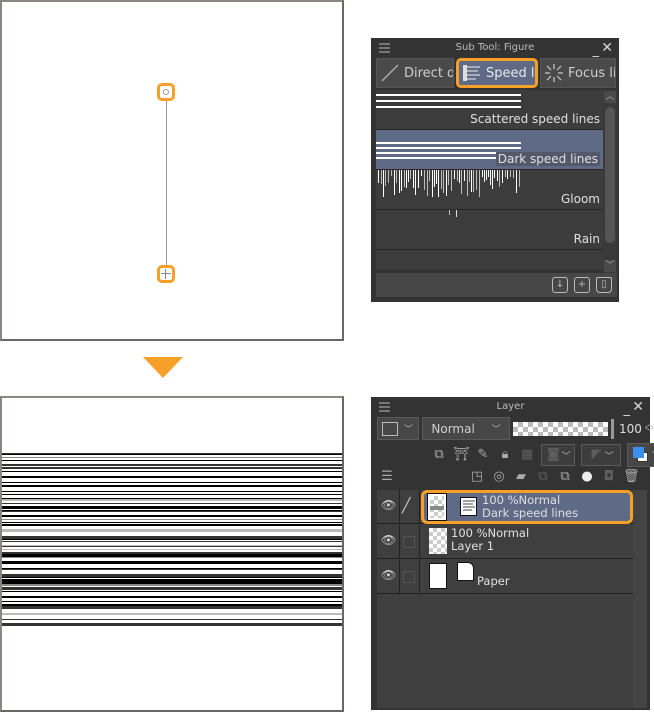 The width and height of the screenshot is (654, 712). I want to click on subtool-title: Sub Tool: Figure, so click(495, 47).